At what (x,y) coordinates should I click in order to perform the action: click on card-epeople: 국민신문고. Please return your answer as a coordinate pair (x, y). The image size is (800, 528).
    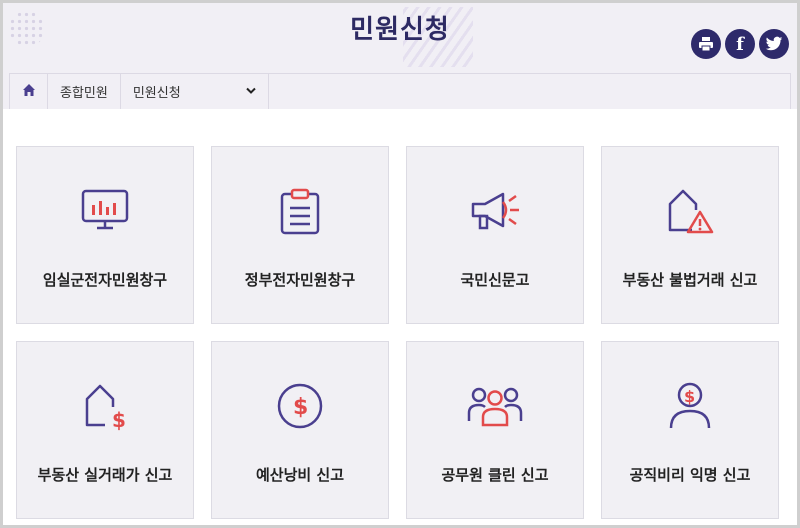
    Looking at the image, I should click on (495, 235).